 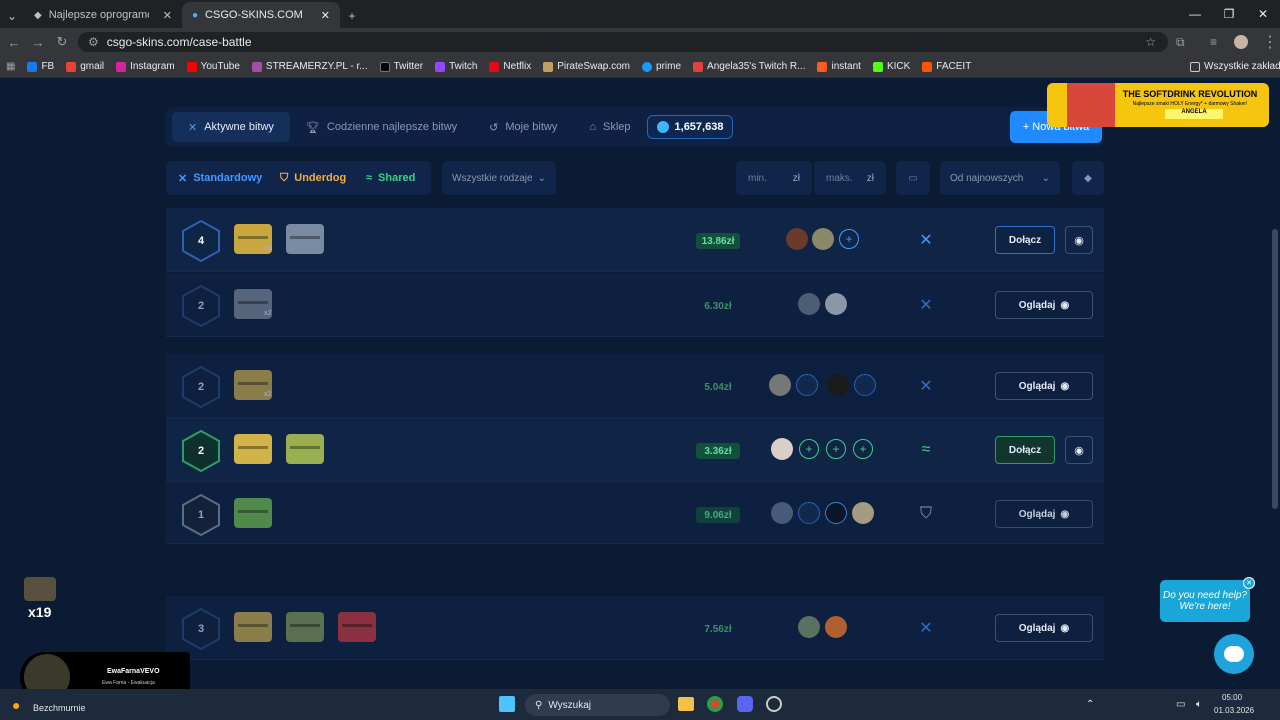 What do you see at coordinates (10, 66) in the screenshot?
I see `apps-icon: ▦` at bounding box center [10, 66].